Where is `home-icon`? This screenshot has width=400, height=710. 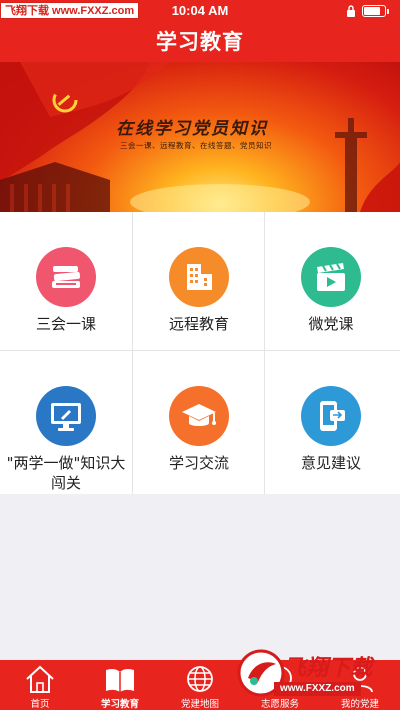
home-icon is located at coordinates (40, 679).